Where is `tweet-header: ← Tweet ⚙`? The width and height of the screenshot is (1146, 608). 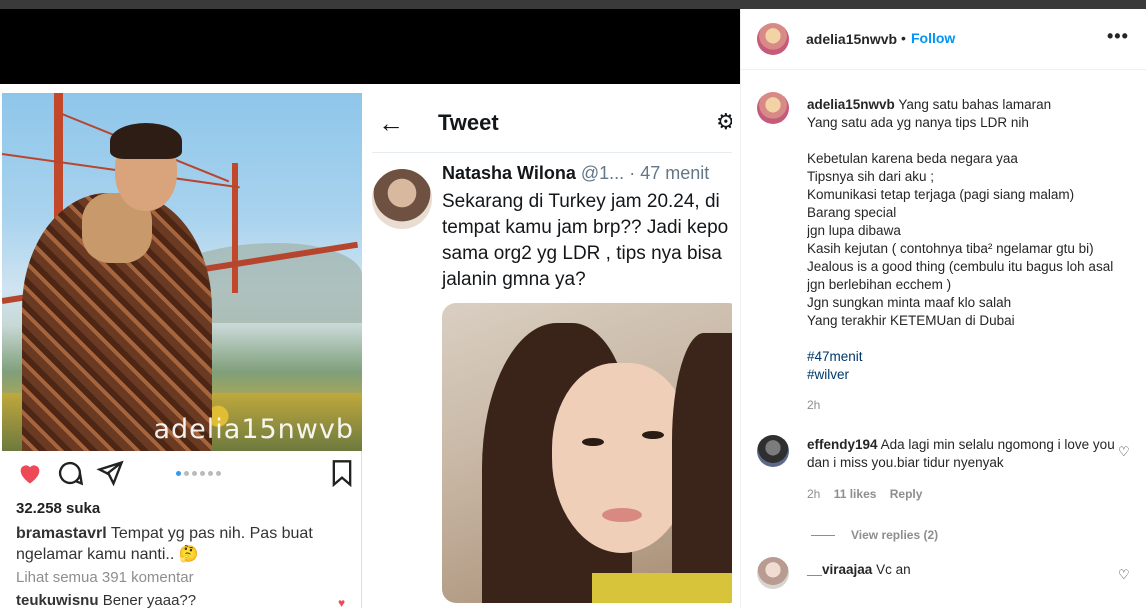 tweet-header: ← Tweet ⚙ is located at coordinates (552, 123).